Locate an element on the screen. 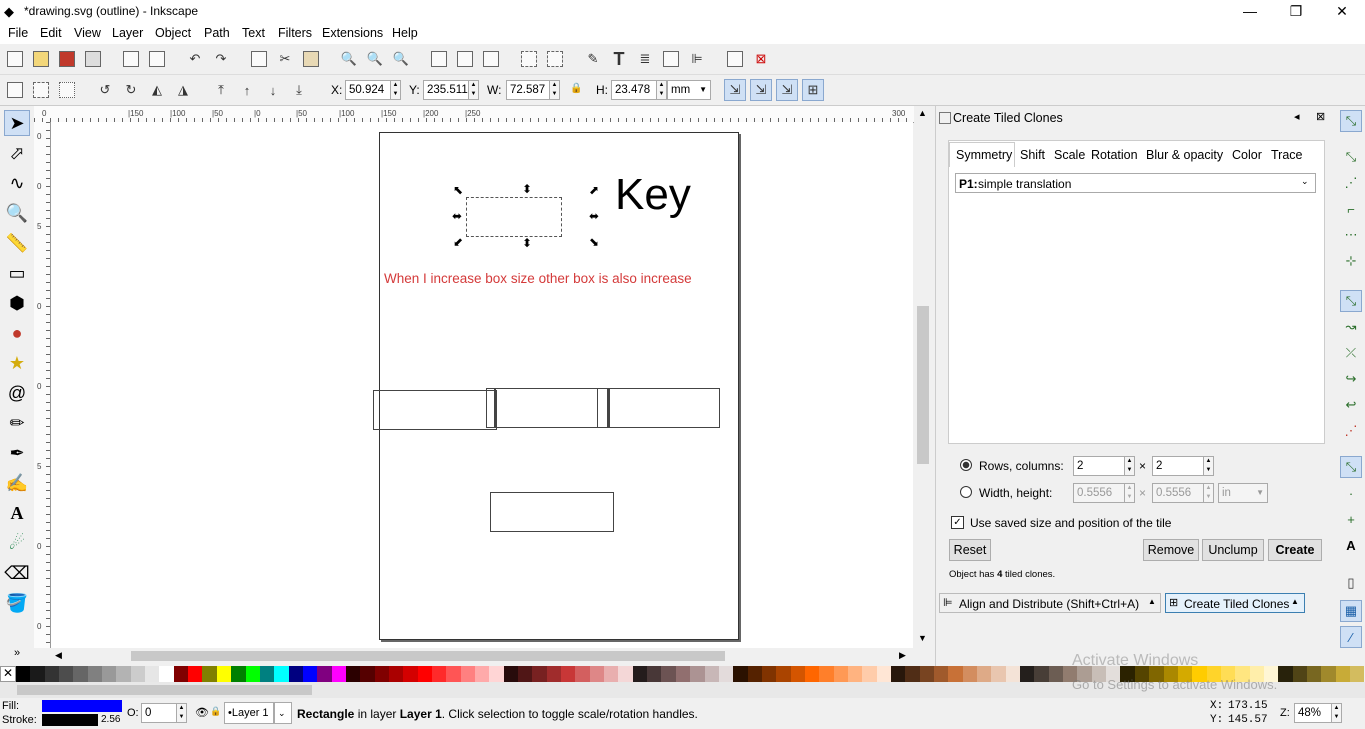 The height and width of the screenshot is (729, 1365). x-stepper: ▲ ▼ is located at coordinates (396, 90).